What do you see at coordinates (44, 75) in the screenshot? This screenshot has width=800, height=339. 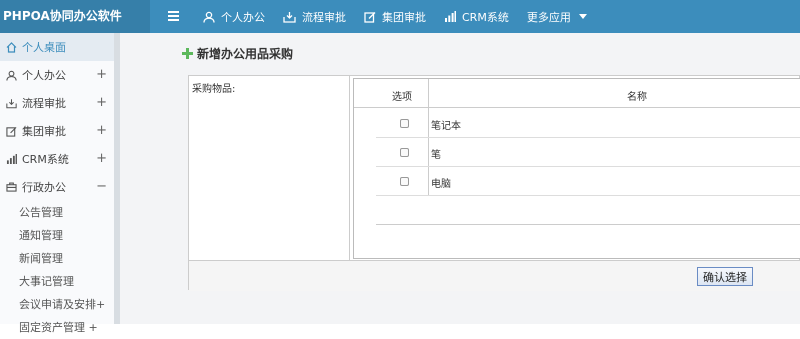 I see `sidebar-item-label: 个人办公` at bounding box center [44, 75].